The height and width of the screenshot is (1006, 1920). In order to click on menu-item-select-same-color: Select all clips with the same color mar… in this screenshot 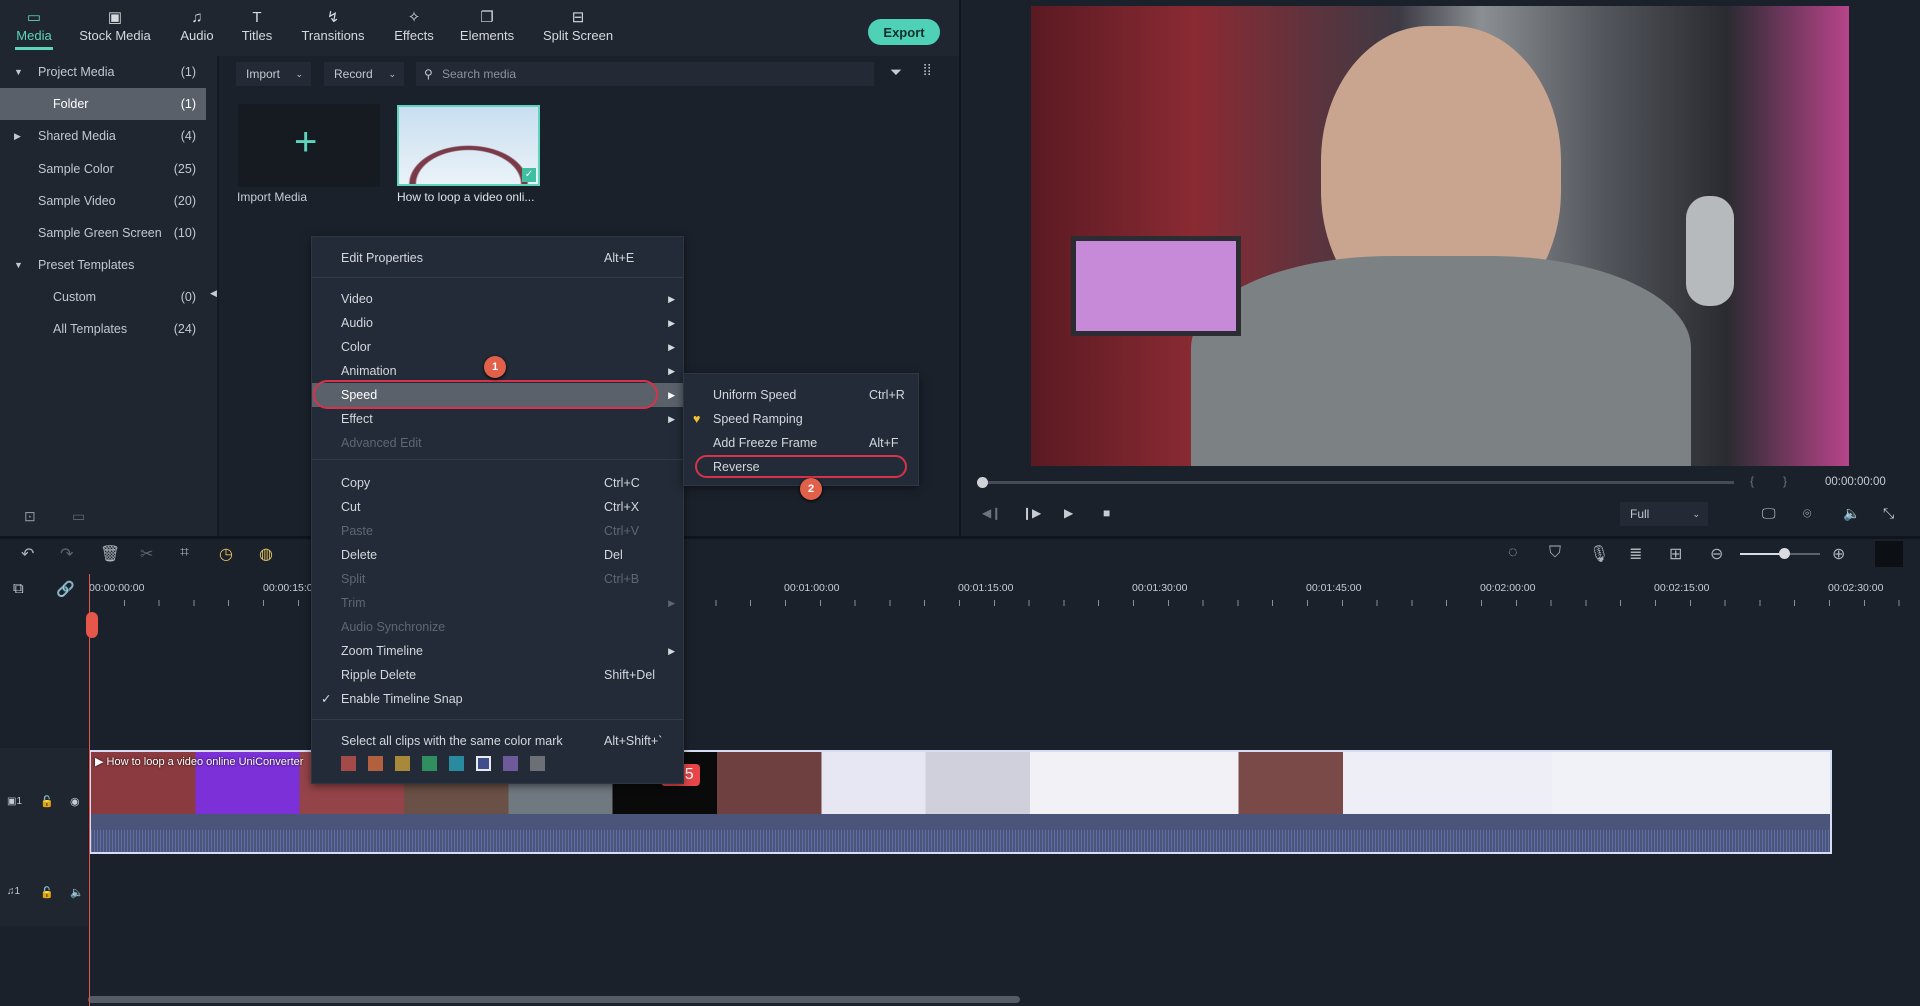, I will do `click(497, 741)`.